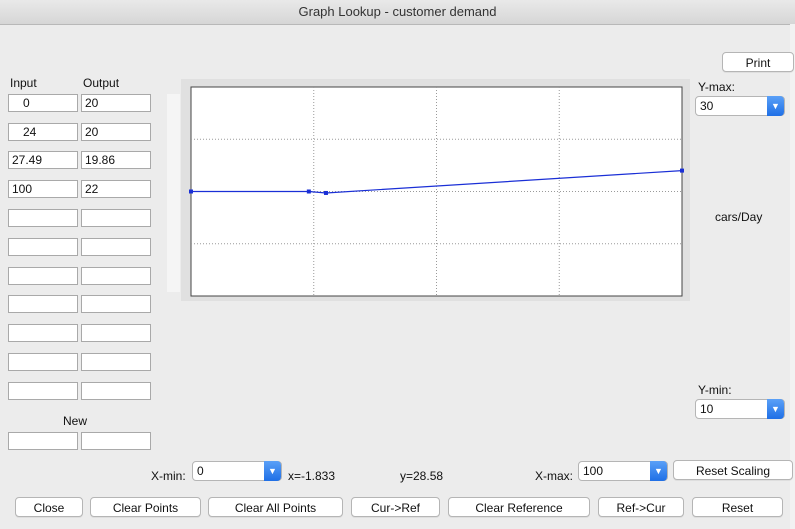  Describe the element at coordinates (422, 476) in the screenshot. I see `y-readout: y=28.58` at that location.